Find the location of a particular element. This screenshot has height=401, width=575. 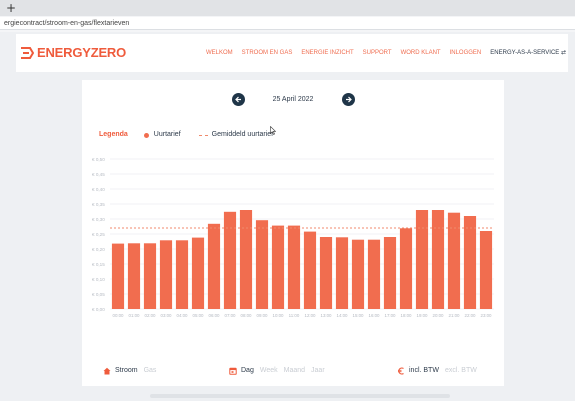

chart-legend: Legenda Uurtarief Gemiddeld uurtarief is located at coordinates (195, 135).